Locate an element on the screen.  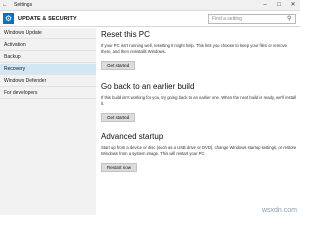
maximize-icon: □ is located at coordinates (279, 5).